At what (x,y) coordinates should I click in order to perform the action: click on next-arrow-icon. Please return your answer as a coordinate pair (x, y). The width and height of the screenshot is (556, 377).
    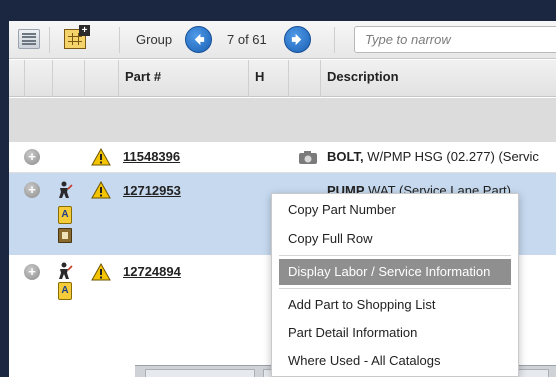
    Looking at the image, I should click on (296, 39).